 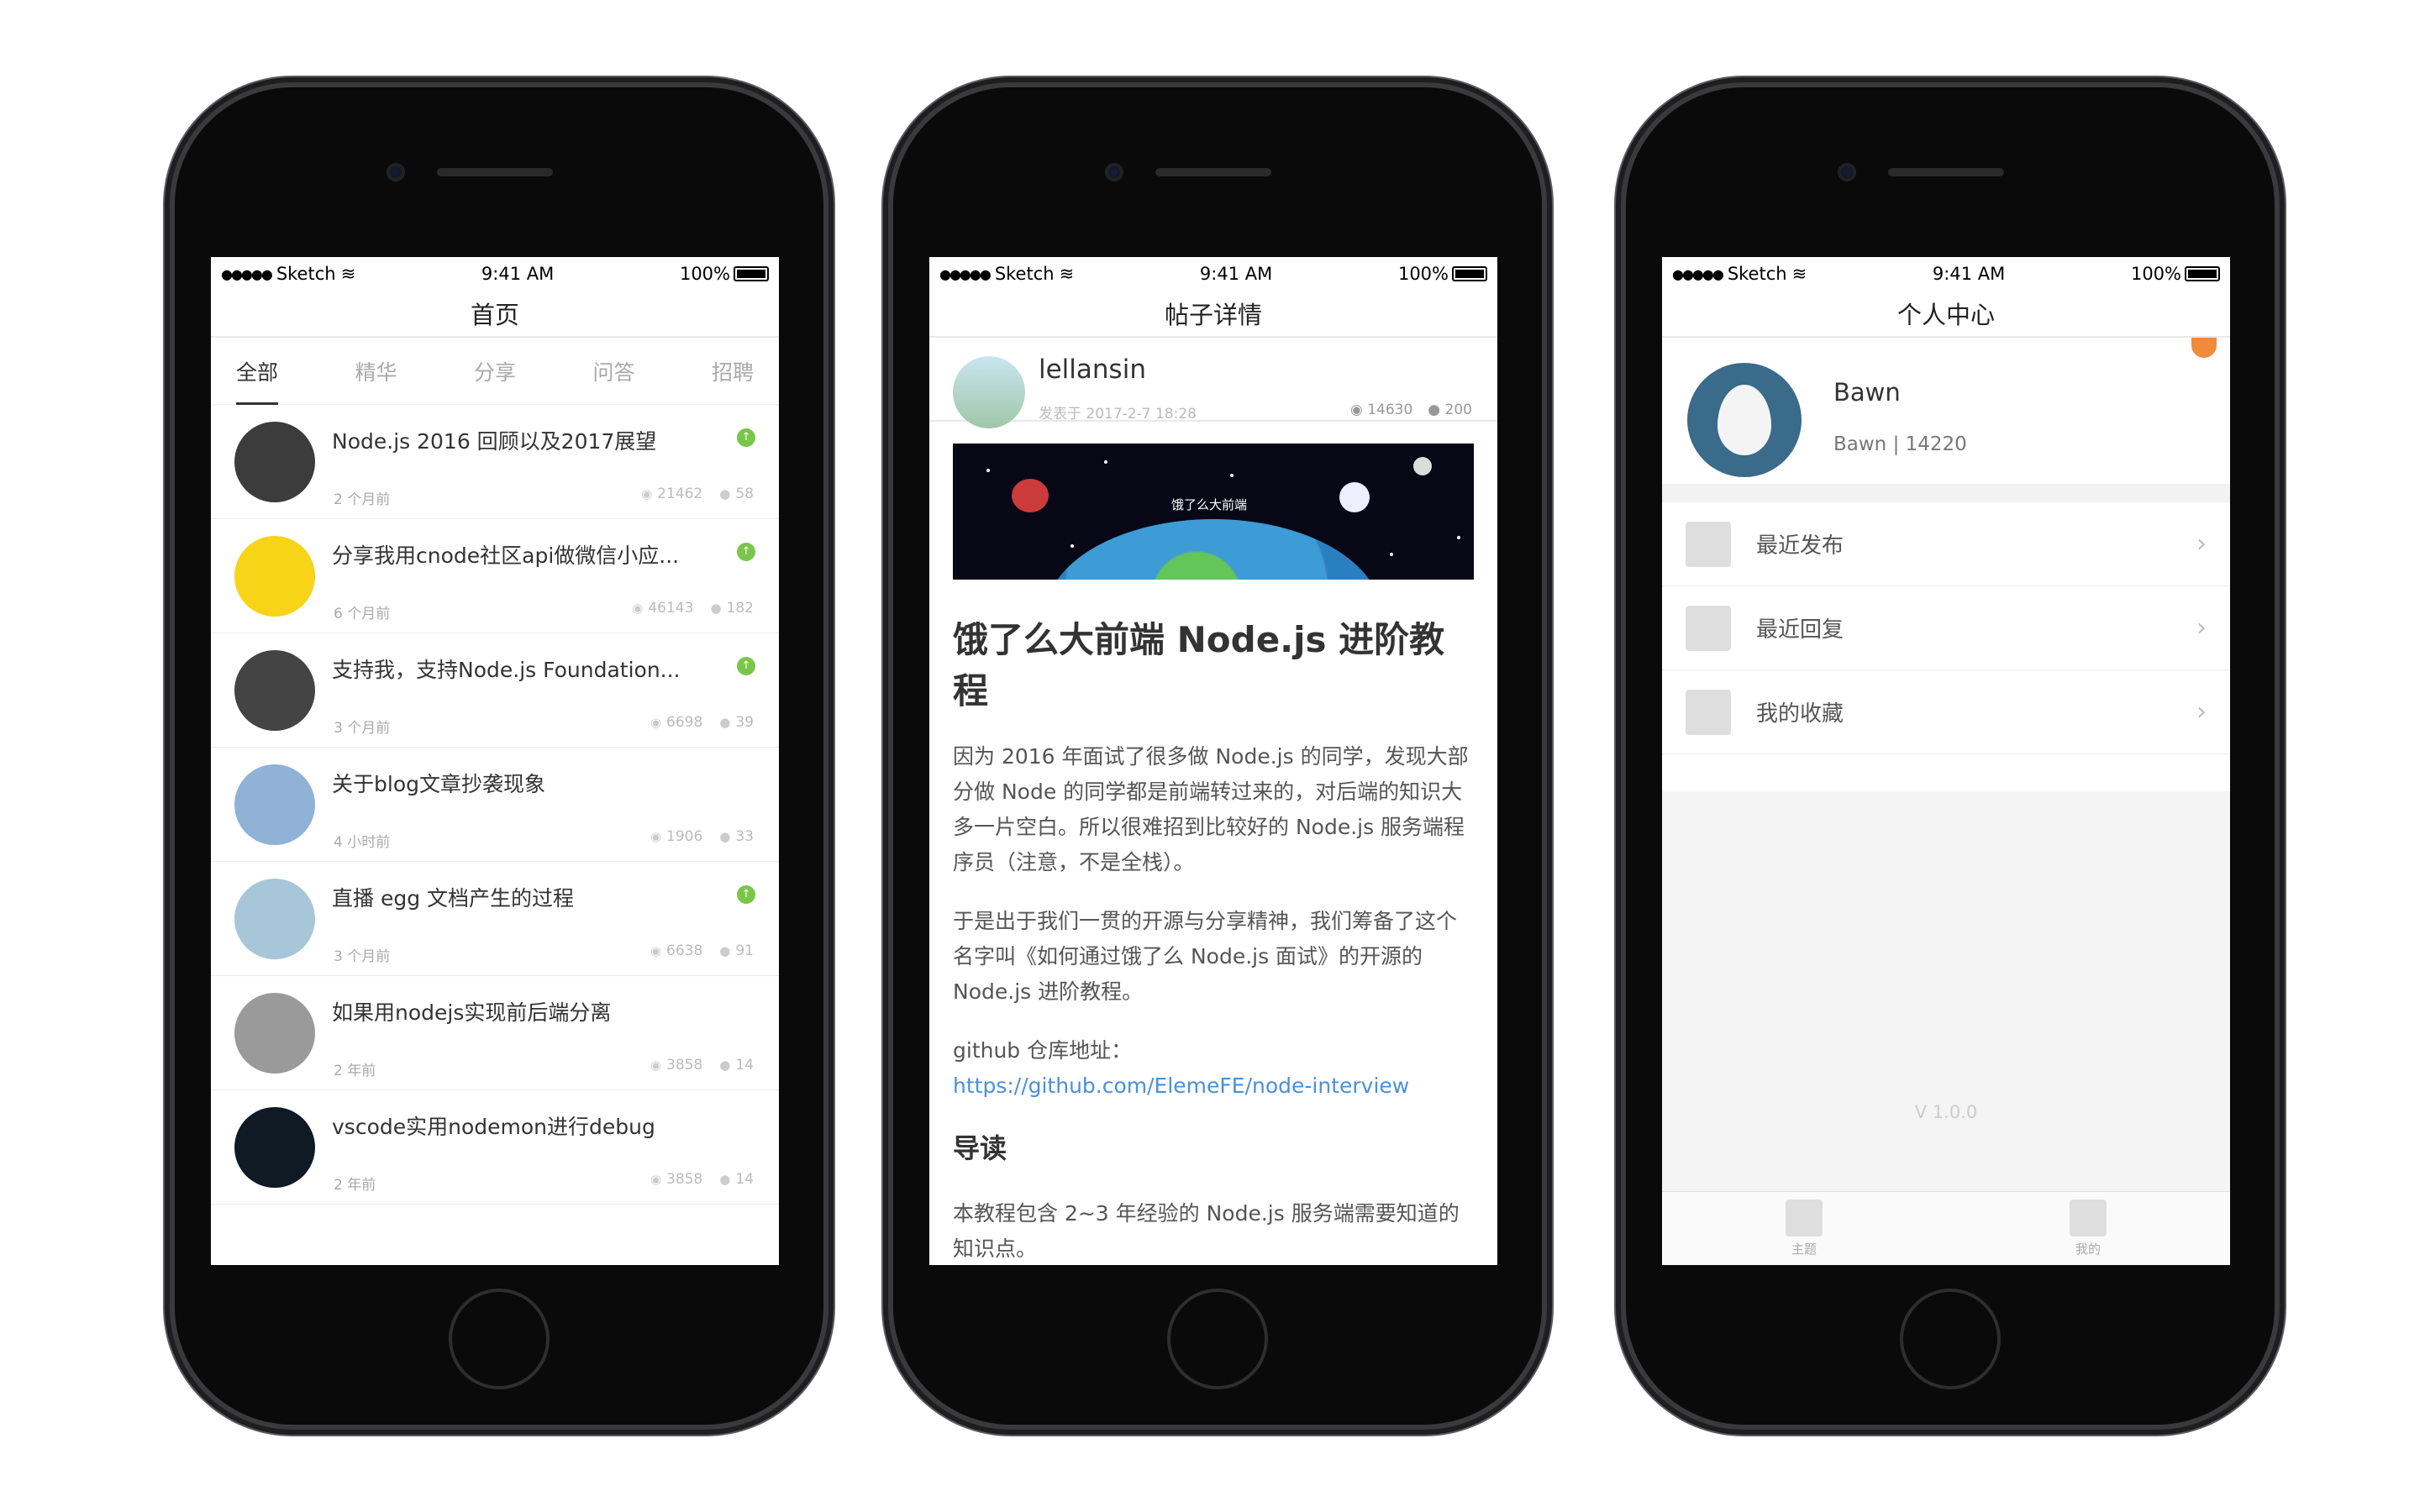 What do you see at coordinates (495, 1147) in the screenshot?
I see `topic-row: vscode实用nodemon进行debug 2 年前 ◉ 3858 ● 14` at bounding box center [495, 1147].